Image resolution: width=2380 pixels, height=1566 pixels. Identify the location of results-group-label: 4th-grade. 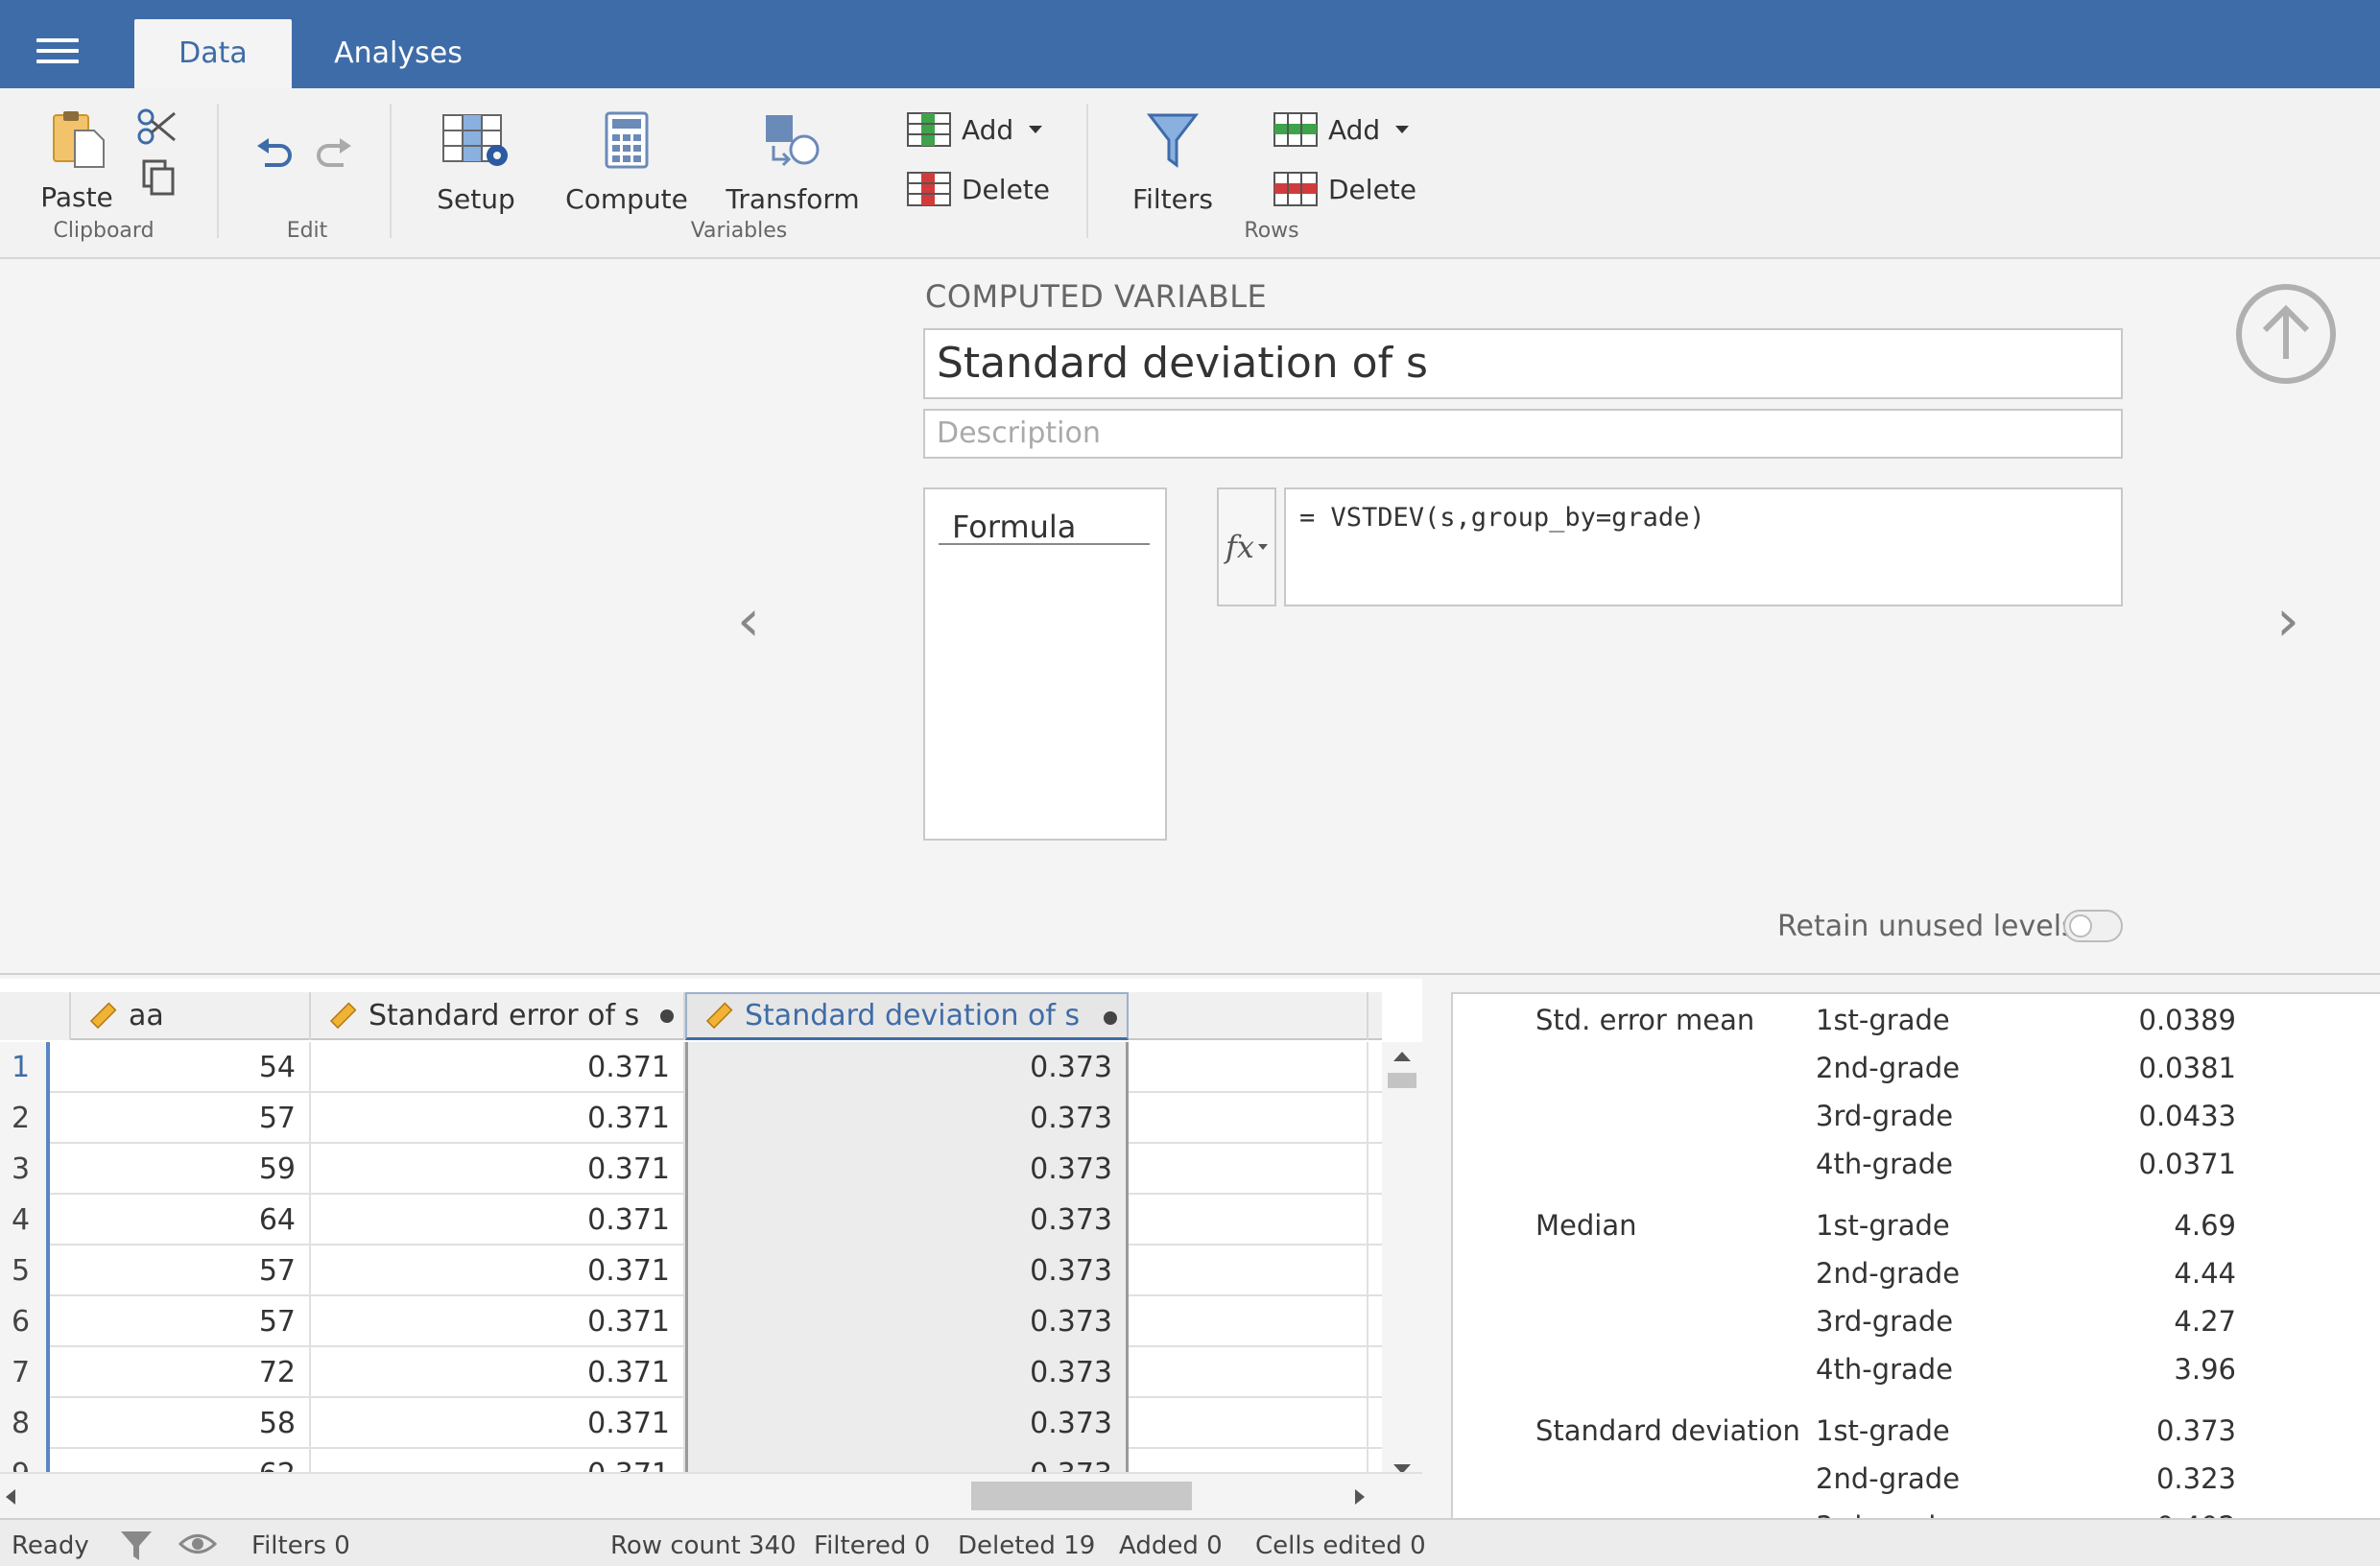
(1885, 1164).